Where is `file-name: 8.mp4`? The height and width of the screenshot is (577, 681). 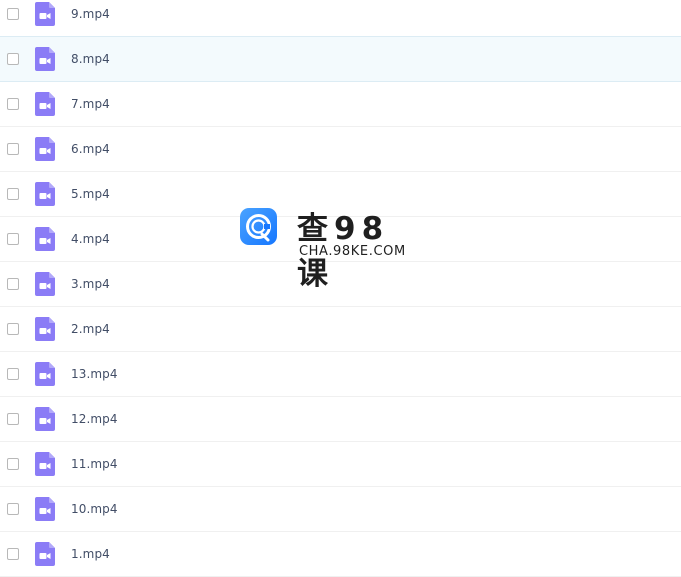
file-name: 8.mp4 is located at coordinates (90, 59).